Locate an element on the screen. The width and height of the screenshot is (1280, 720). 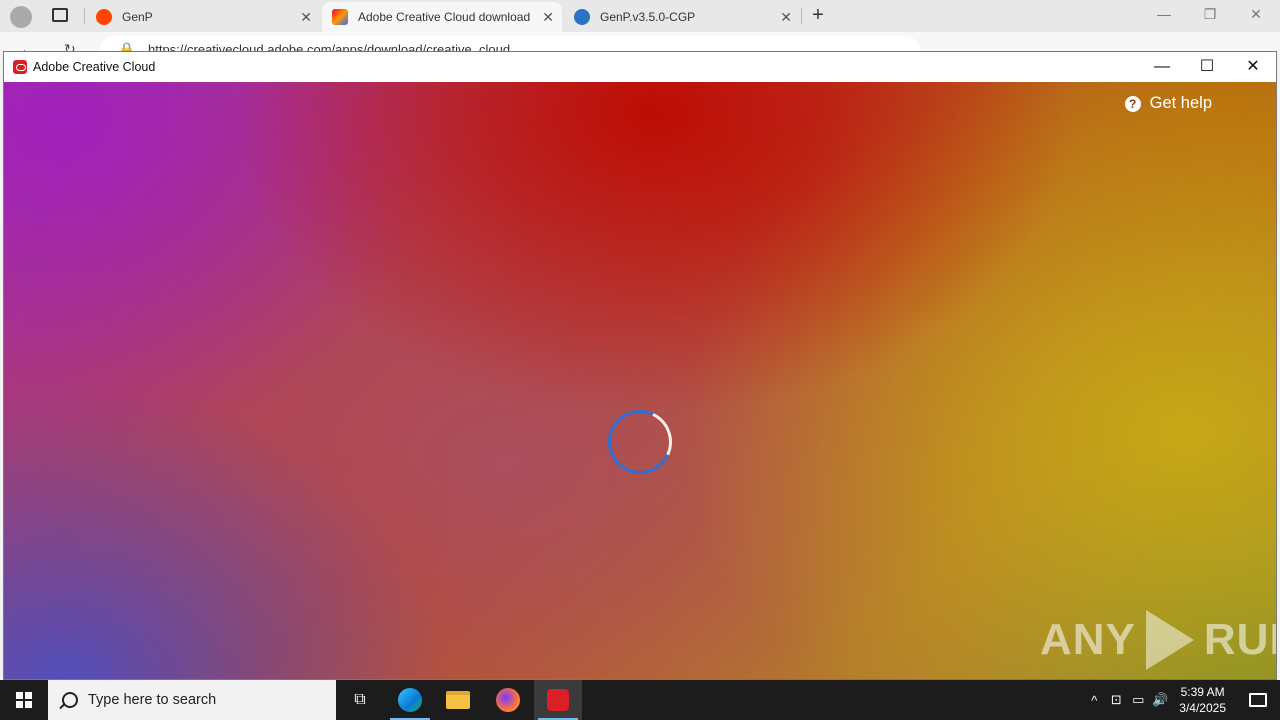
get-help-link: ? Get help is located at coordinates (1168, 103).